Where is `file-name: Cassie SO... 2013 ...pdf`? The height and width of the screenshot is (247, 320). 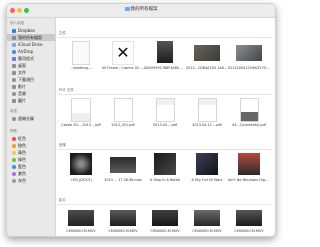
file-name: Cassie SO... 2013 ...pdf is located at coordinates (81, 125).